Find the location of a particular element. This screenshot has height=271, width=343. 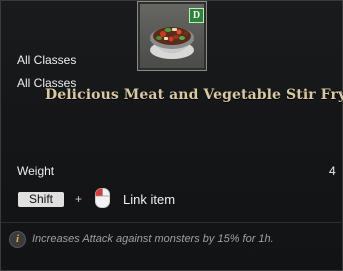

mouse-left-click-icon is located at coordinates (102, 198).